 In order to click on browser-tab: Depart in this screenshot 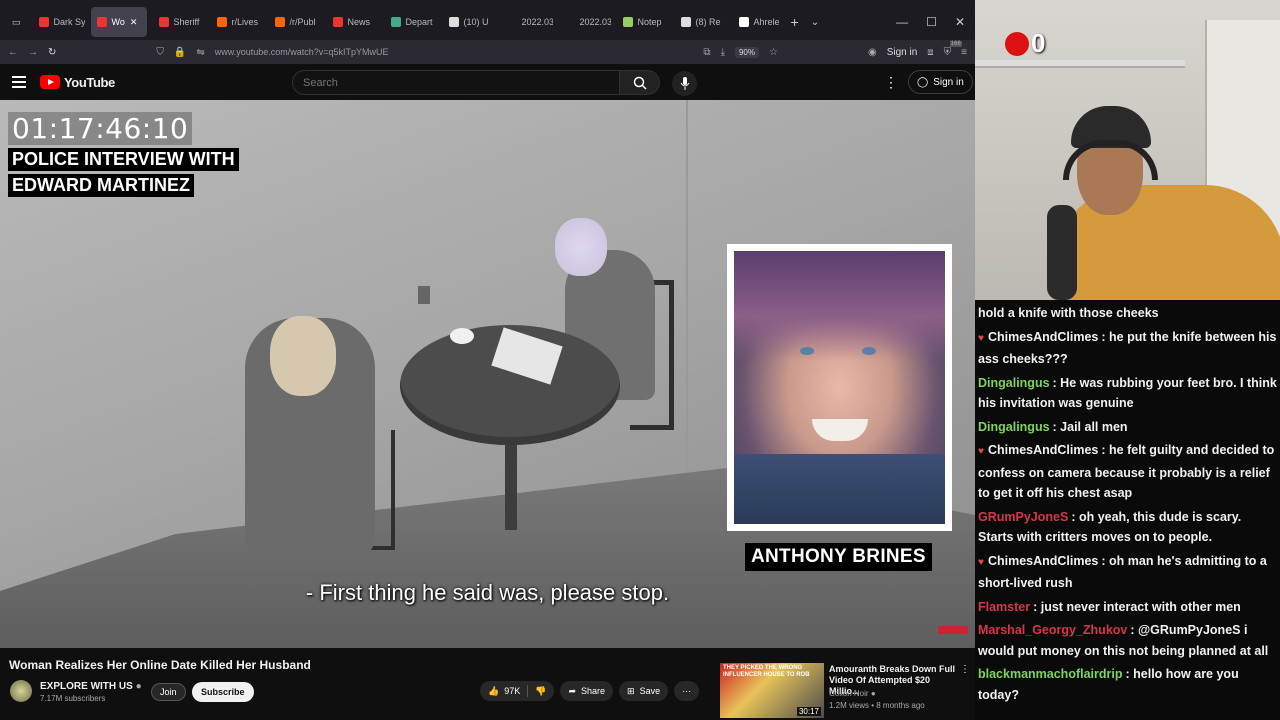, I will do `click(411, 22)`.